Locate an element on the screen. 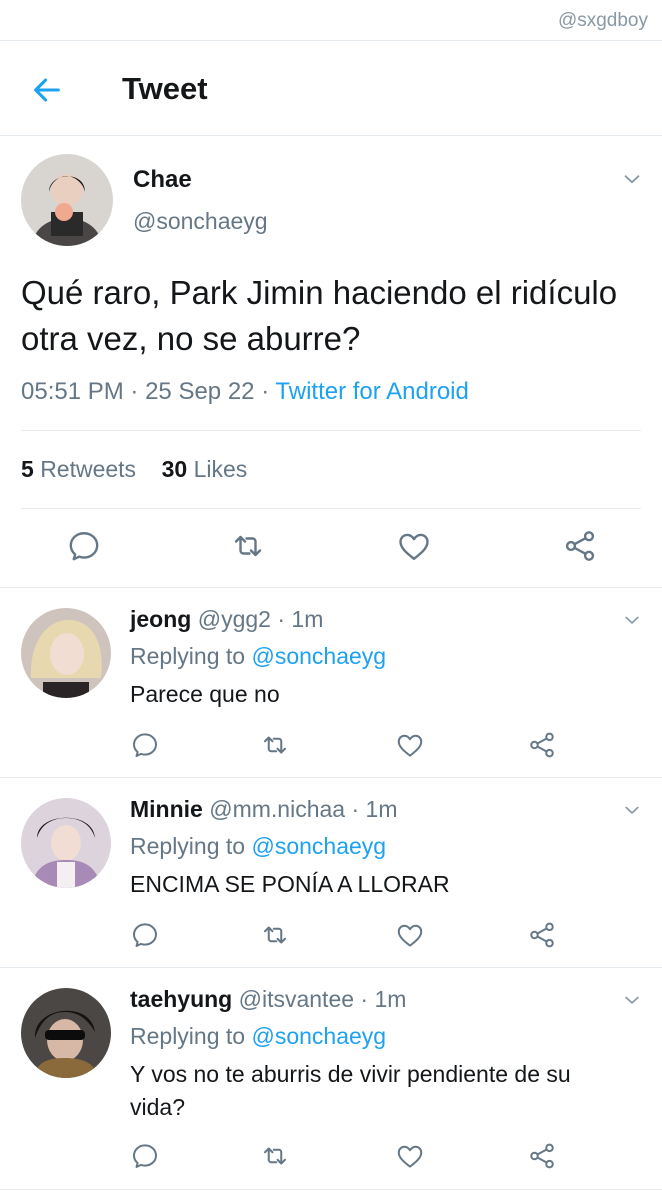 This screenshot has height=1200, width=662. likes-label: Likes is located at coordinates (220, 469).